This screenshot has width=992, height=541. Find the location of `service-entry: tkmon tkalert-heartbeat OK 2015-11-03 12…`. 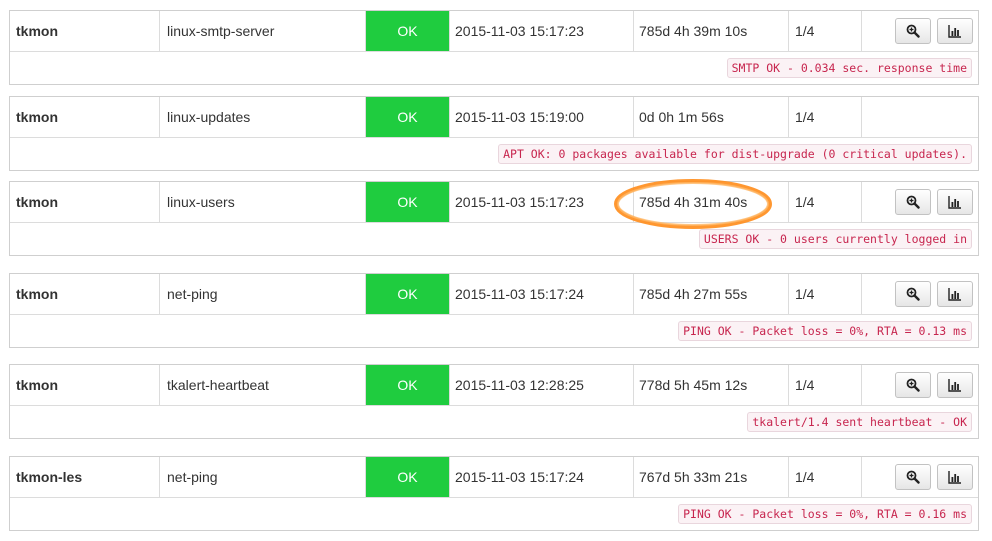

service-entry: tkmon tkalert-heartbeat OK 2015-11-03 12… is located at coordinates (494, 401).